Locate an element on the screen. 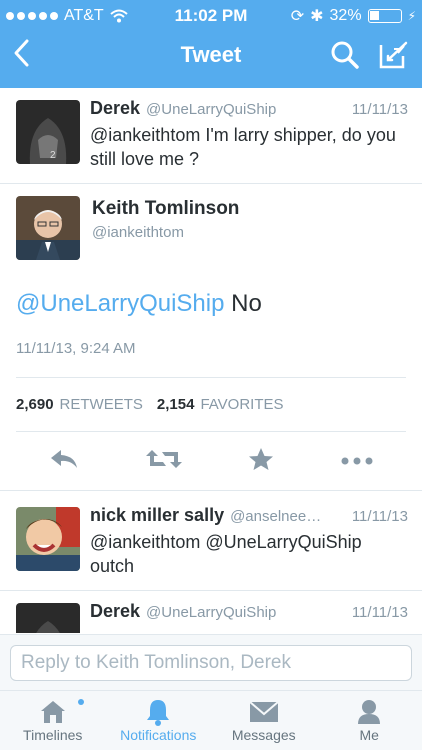 The image size is (422, 750). reply-button is located at coordinates (64, 461).